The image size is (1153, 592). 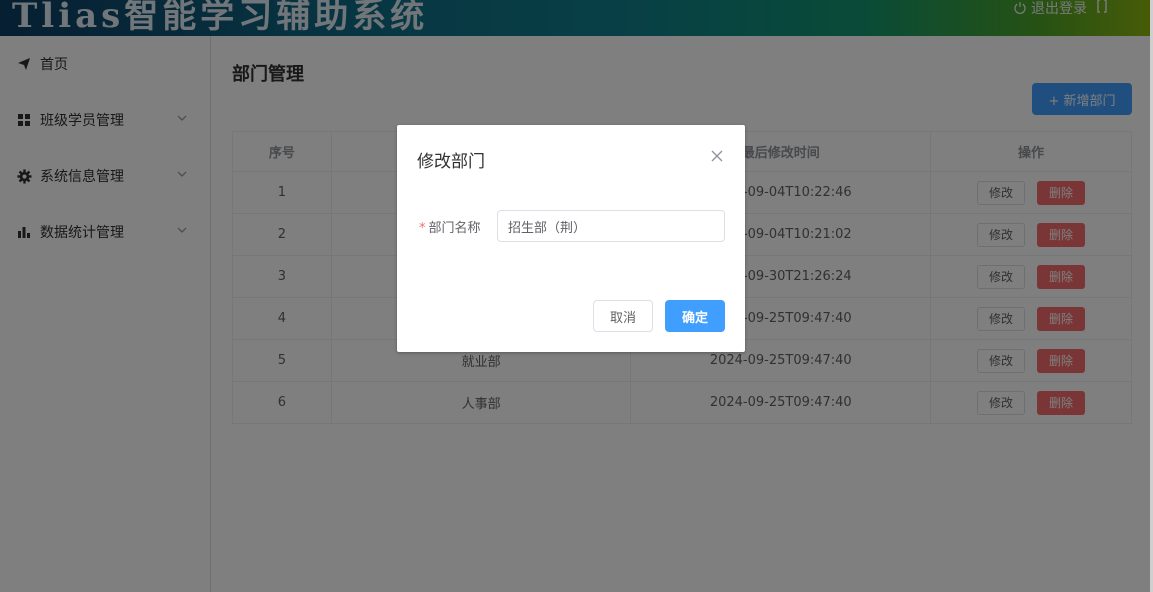 What do you see at coordinates (611, 226) in the screenshot?
I see `department-name-input` at bounding box center [611, 226].